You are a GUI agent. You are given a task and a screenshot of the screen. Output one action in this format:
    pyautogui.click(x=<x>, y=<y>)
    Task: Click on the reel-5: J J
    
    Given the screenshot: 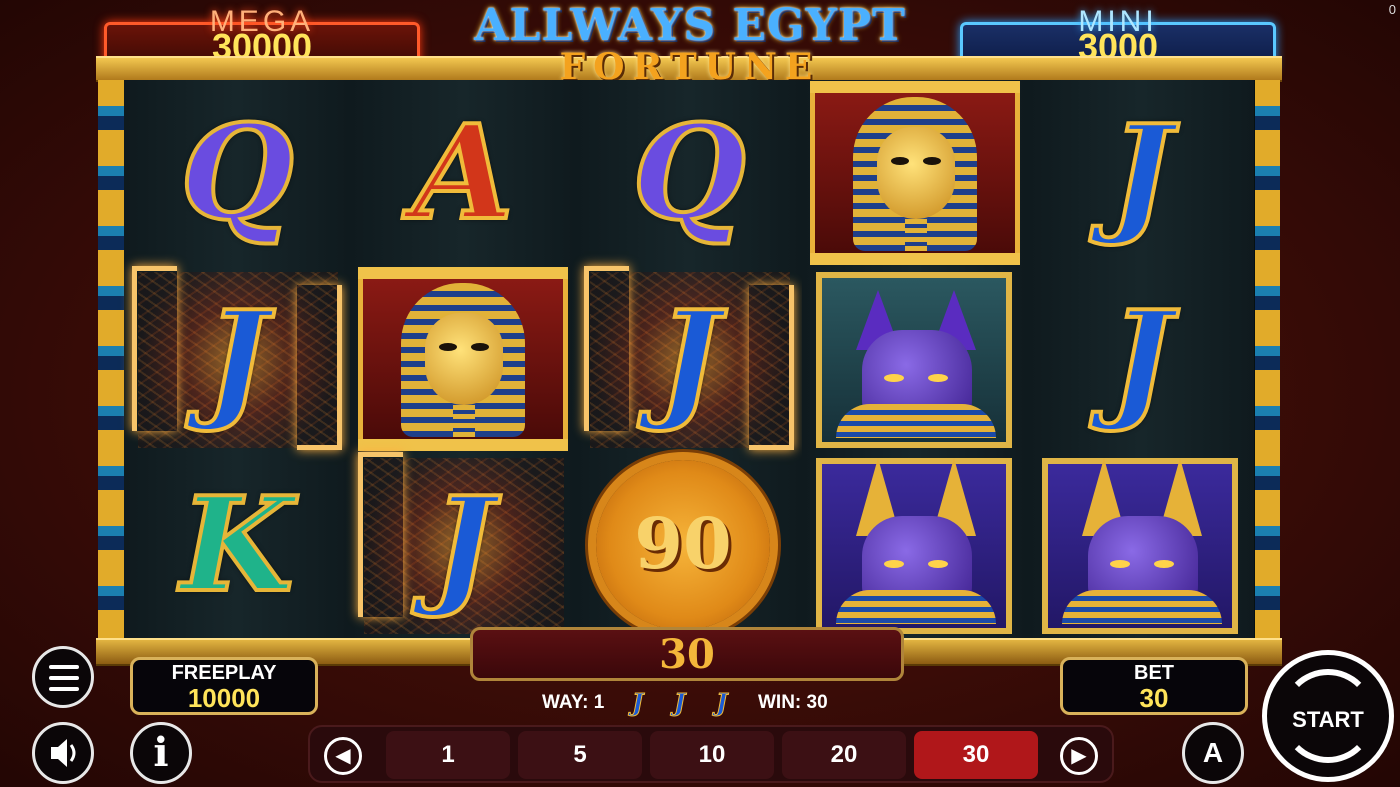 What is the action you would take?
    pyautogui.click(x=1141, y=359)
    